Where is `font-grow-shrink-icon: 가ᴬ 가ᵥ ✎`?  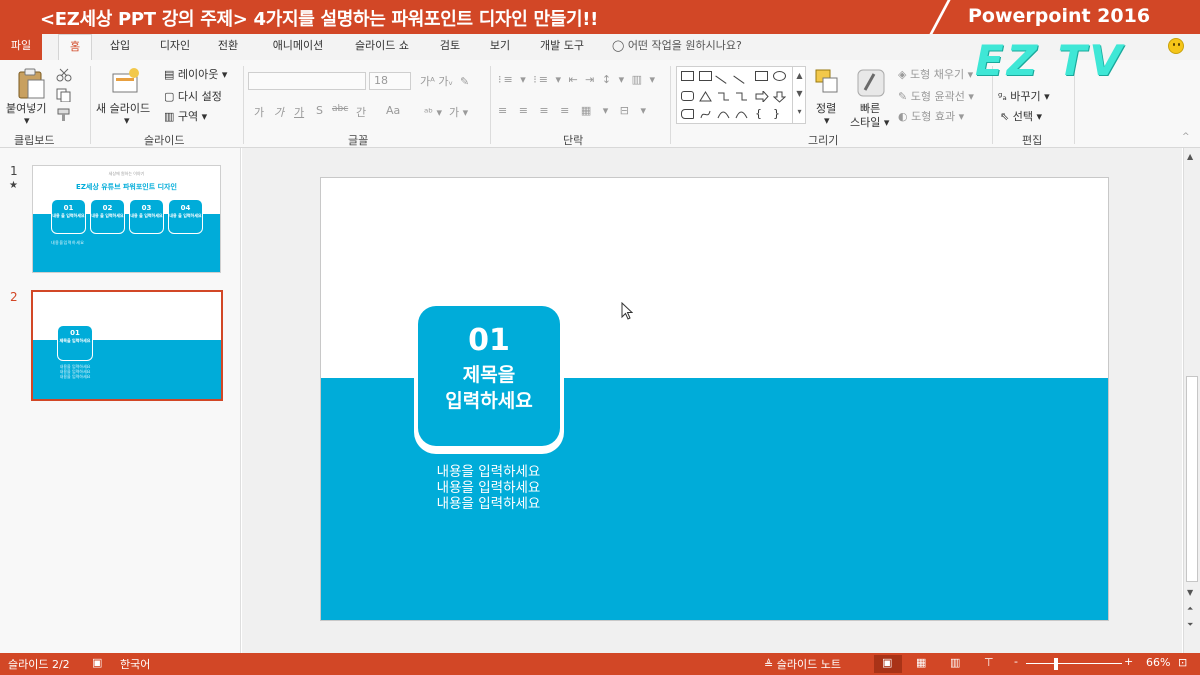 font-grow-shrink-icon: 가ᴬ 가ᵥ ✎ is located at coordinates (444, 81).